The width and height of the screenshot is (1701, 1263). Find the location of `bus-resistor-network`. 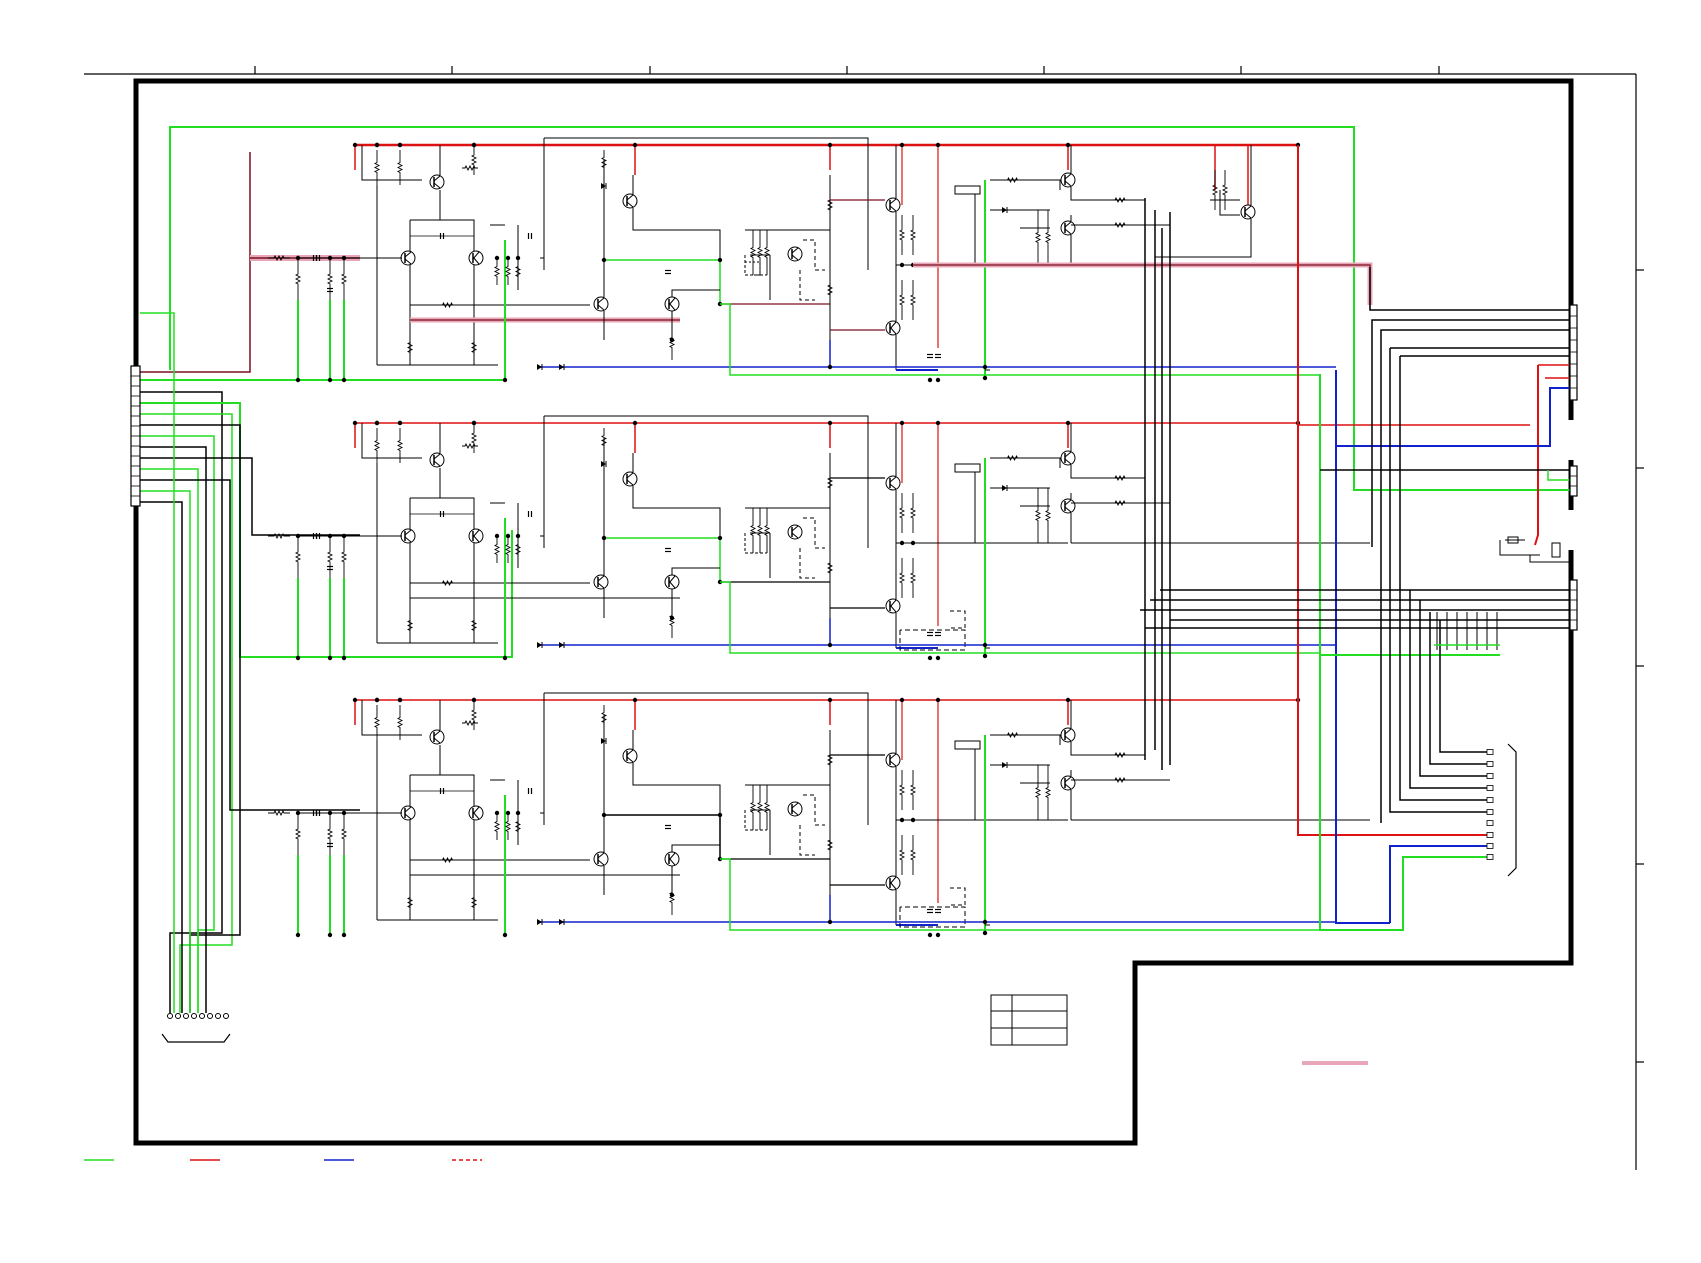

bus-resistor-network is located at coordinates (1467, 631).